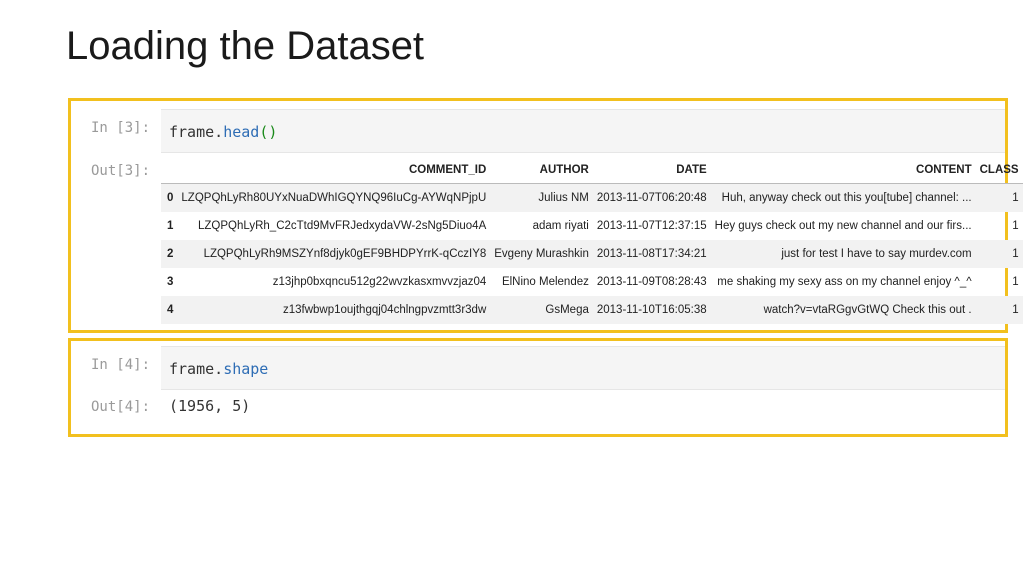 The width and height of the screenshot is (1024, 576). What do you see at coordinates (999, 170) in the screenshot?
I see `column-header-class: CLASS` at bounding box center [999, 170].